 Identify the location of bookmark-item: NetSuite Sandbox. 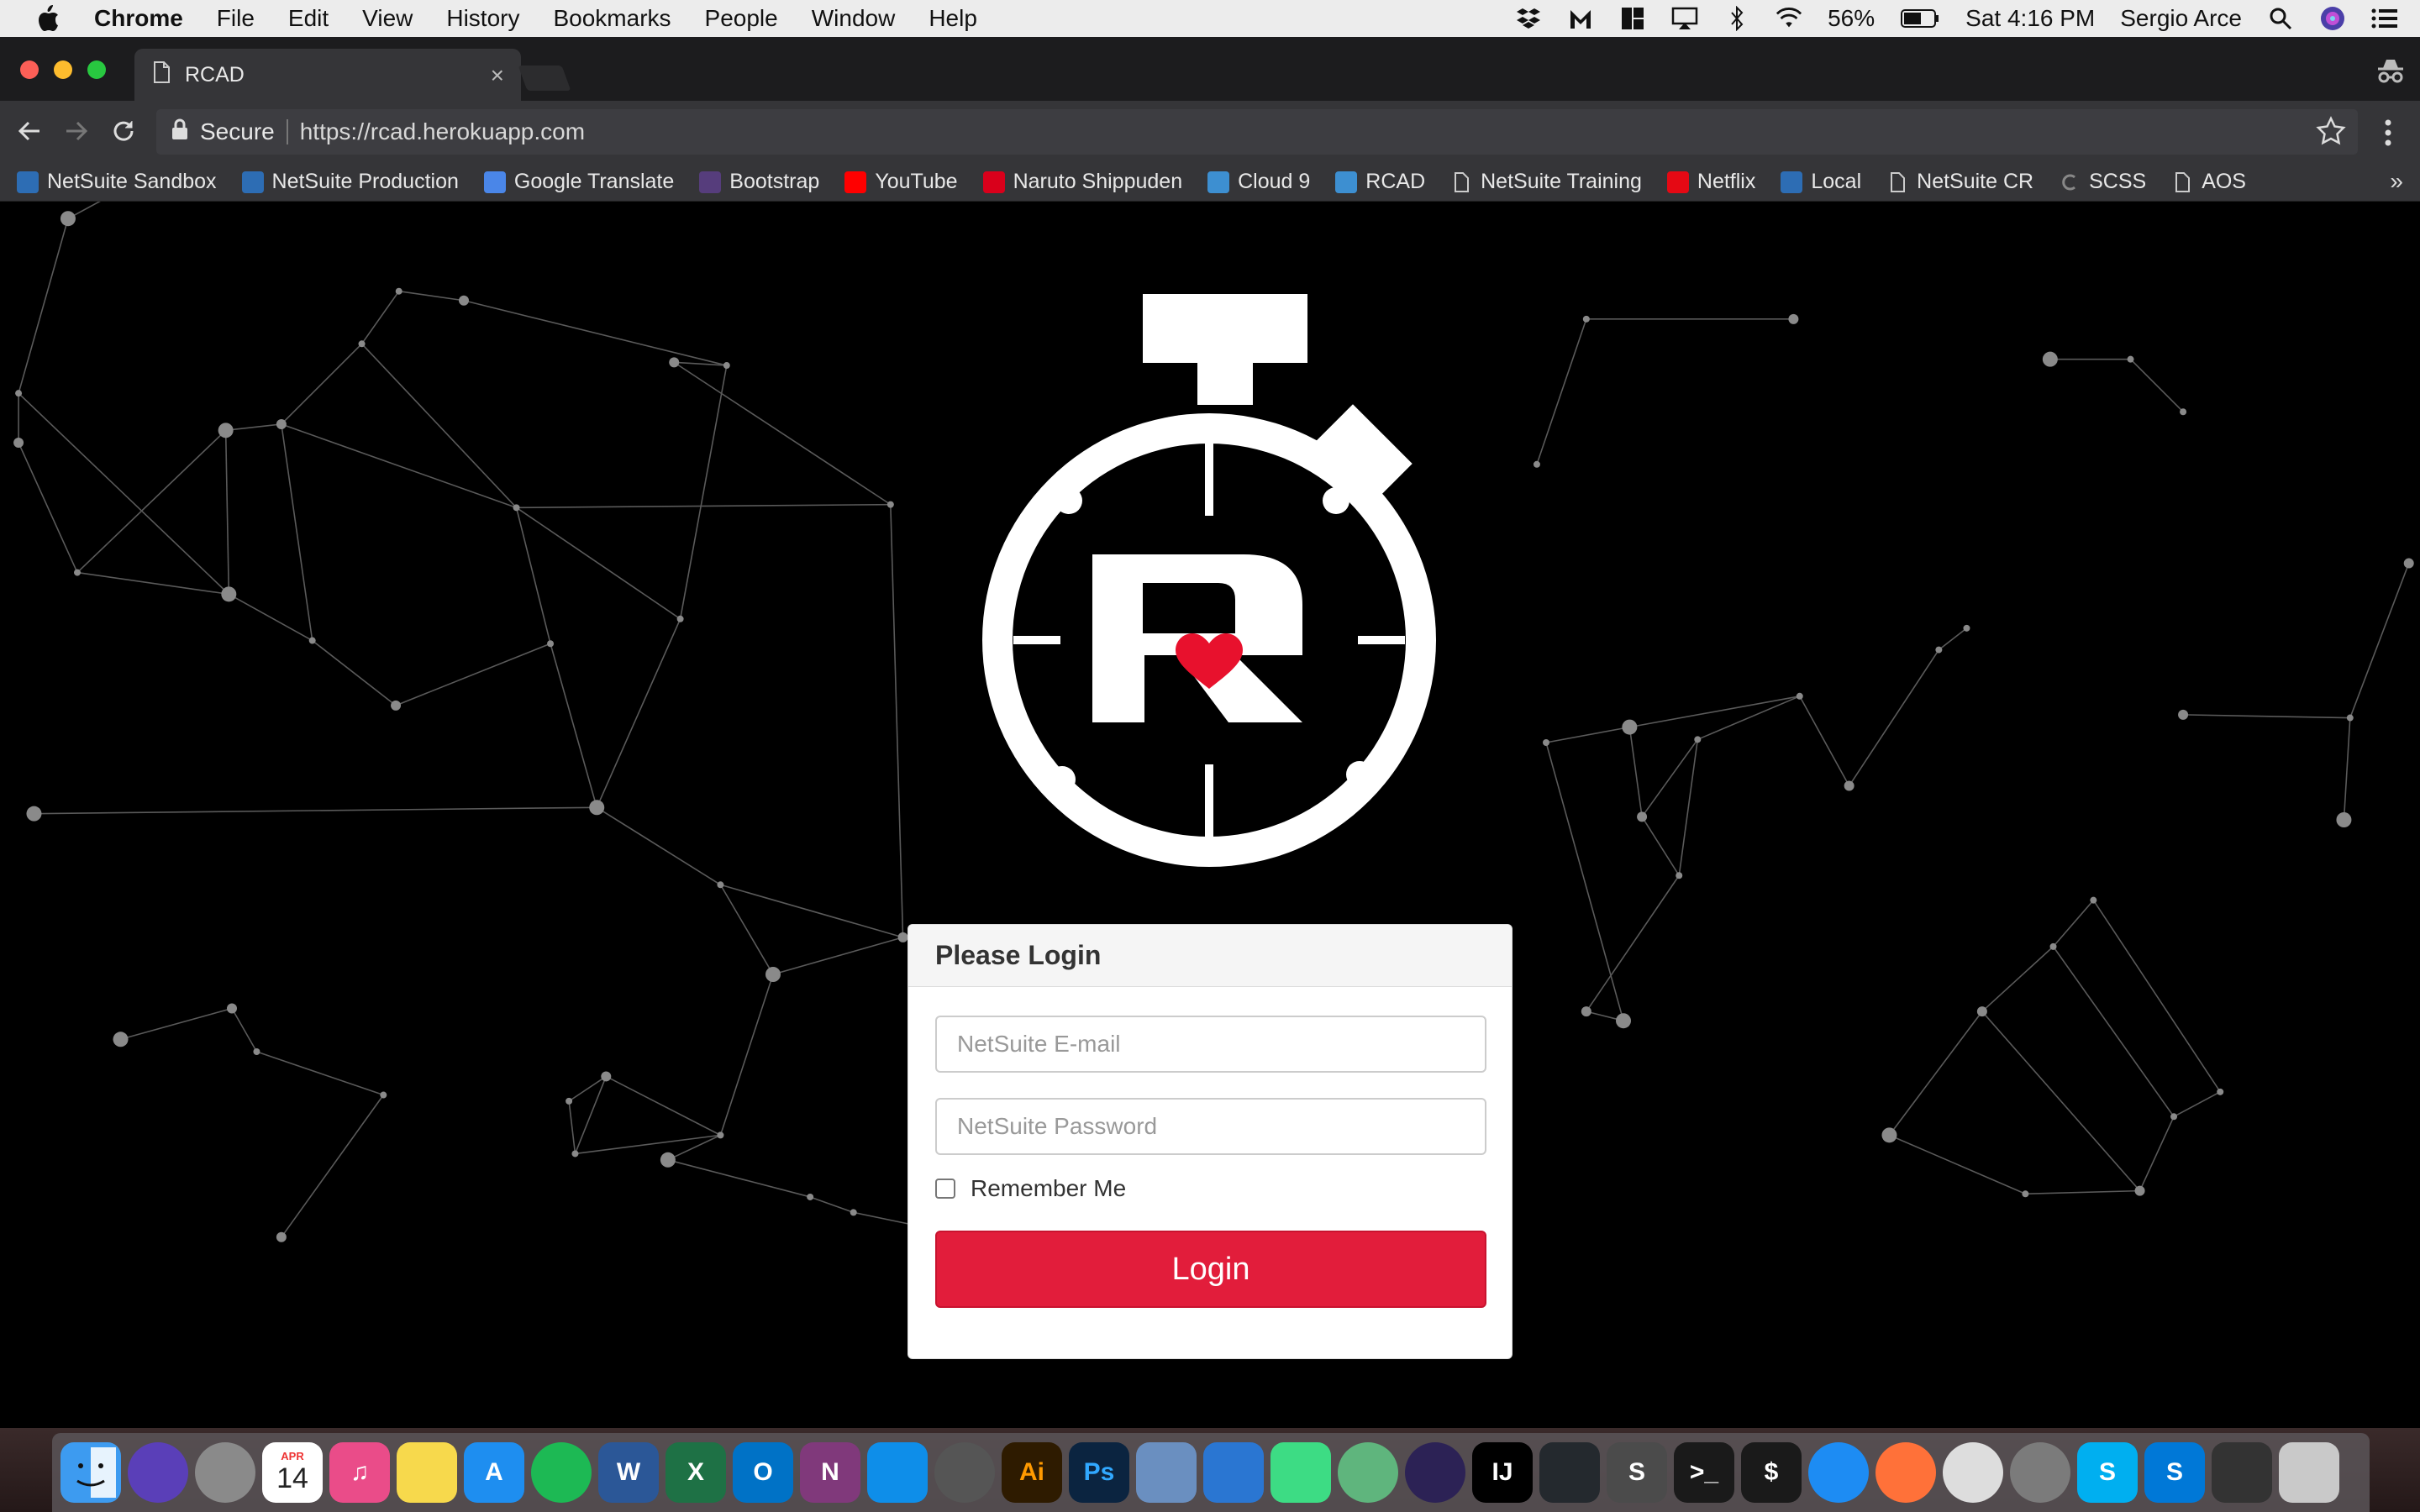
(117, 182).